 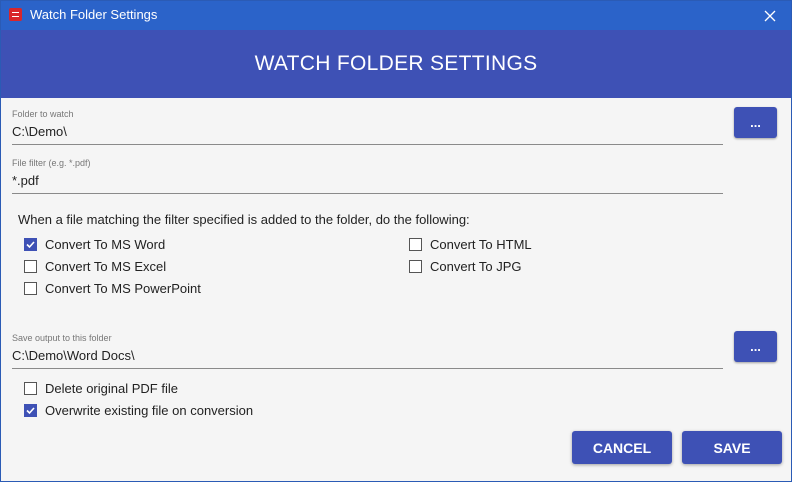 What do you see at coordinates (94, 14) in the screenshot?
I see `window-title: Watch Folder Settings` at bounding box center [94, 14].